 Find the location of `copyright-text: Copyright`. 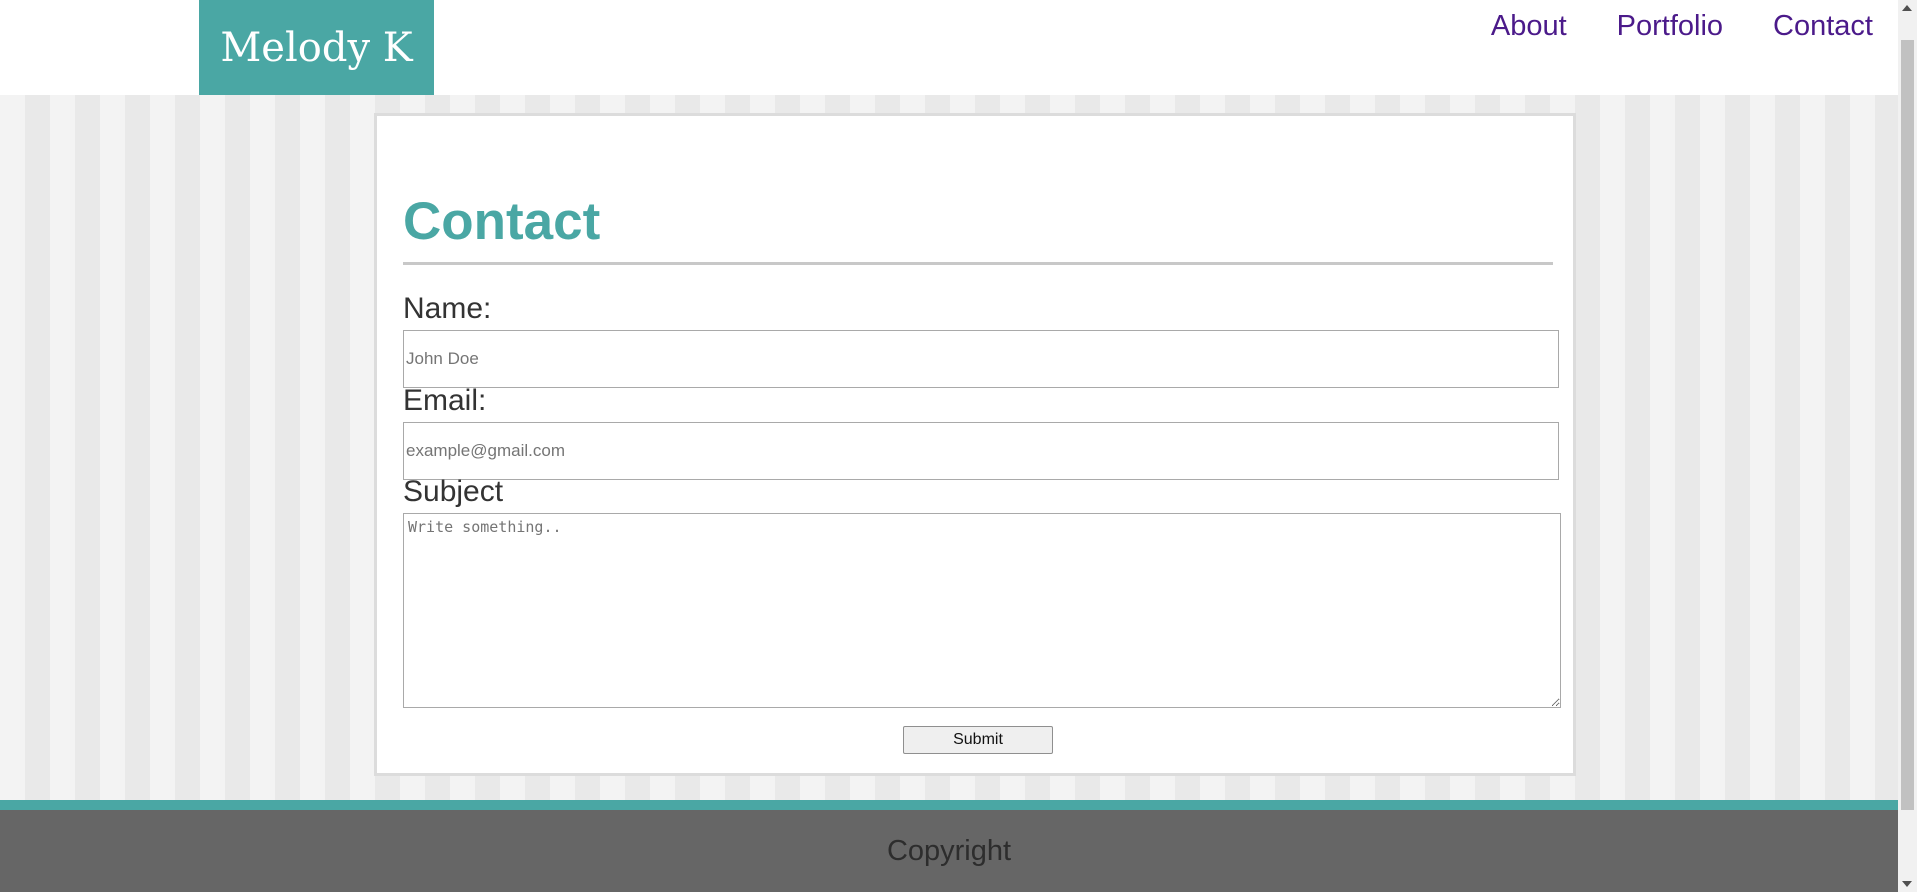

copyright-text: Copyright is located at coordinates (949, 850).